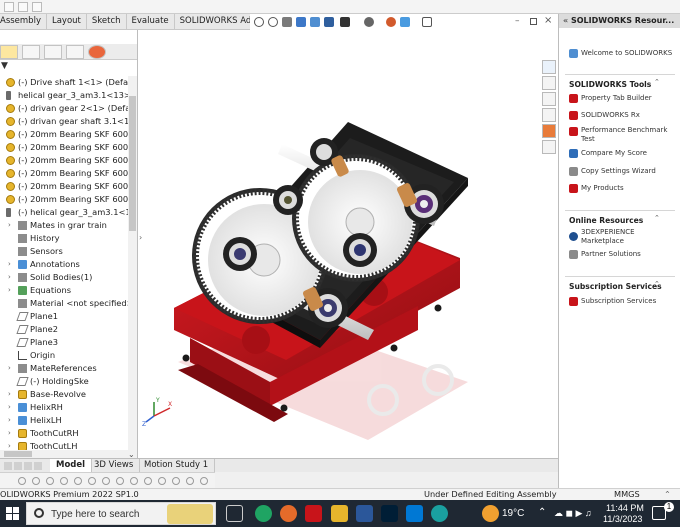 Image resolution: width=680 pixels, height=527 pixels. I want to click on tree-item: (-) HoldingSke, so click(64, 381).